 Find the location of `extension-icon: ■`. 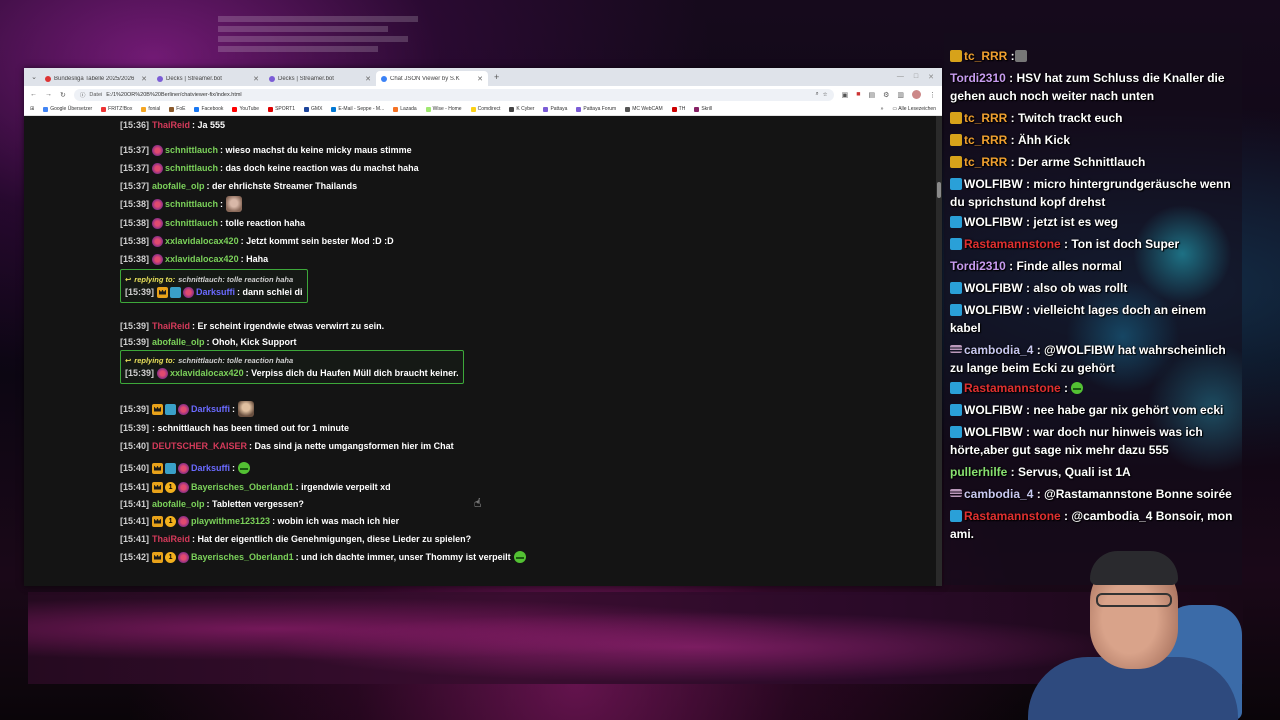

extension-icon: ■ is located at coordinates (858, 95).